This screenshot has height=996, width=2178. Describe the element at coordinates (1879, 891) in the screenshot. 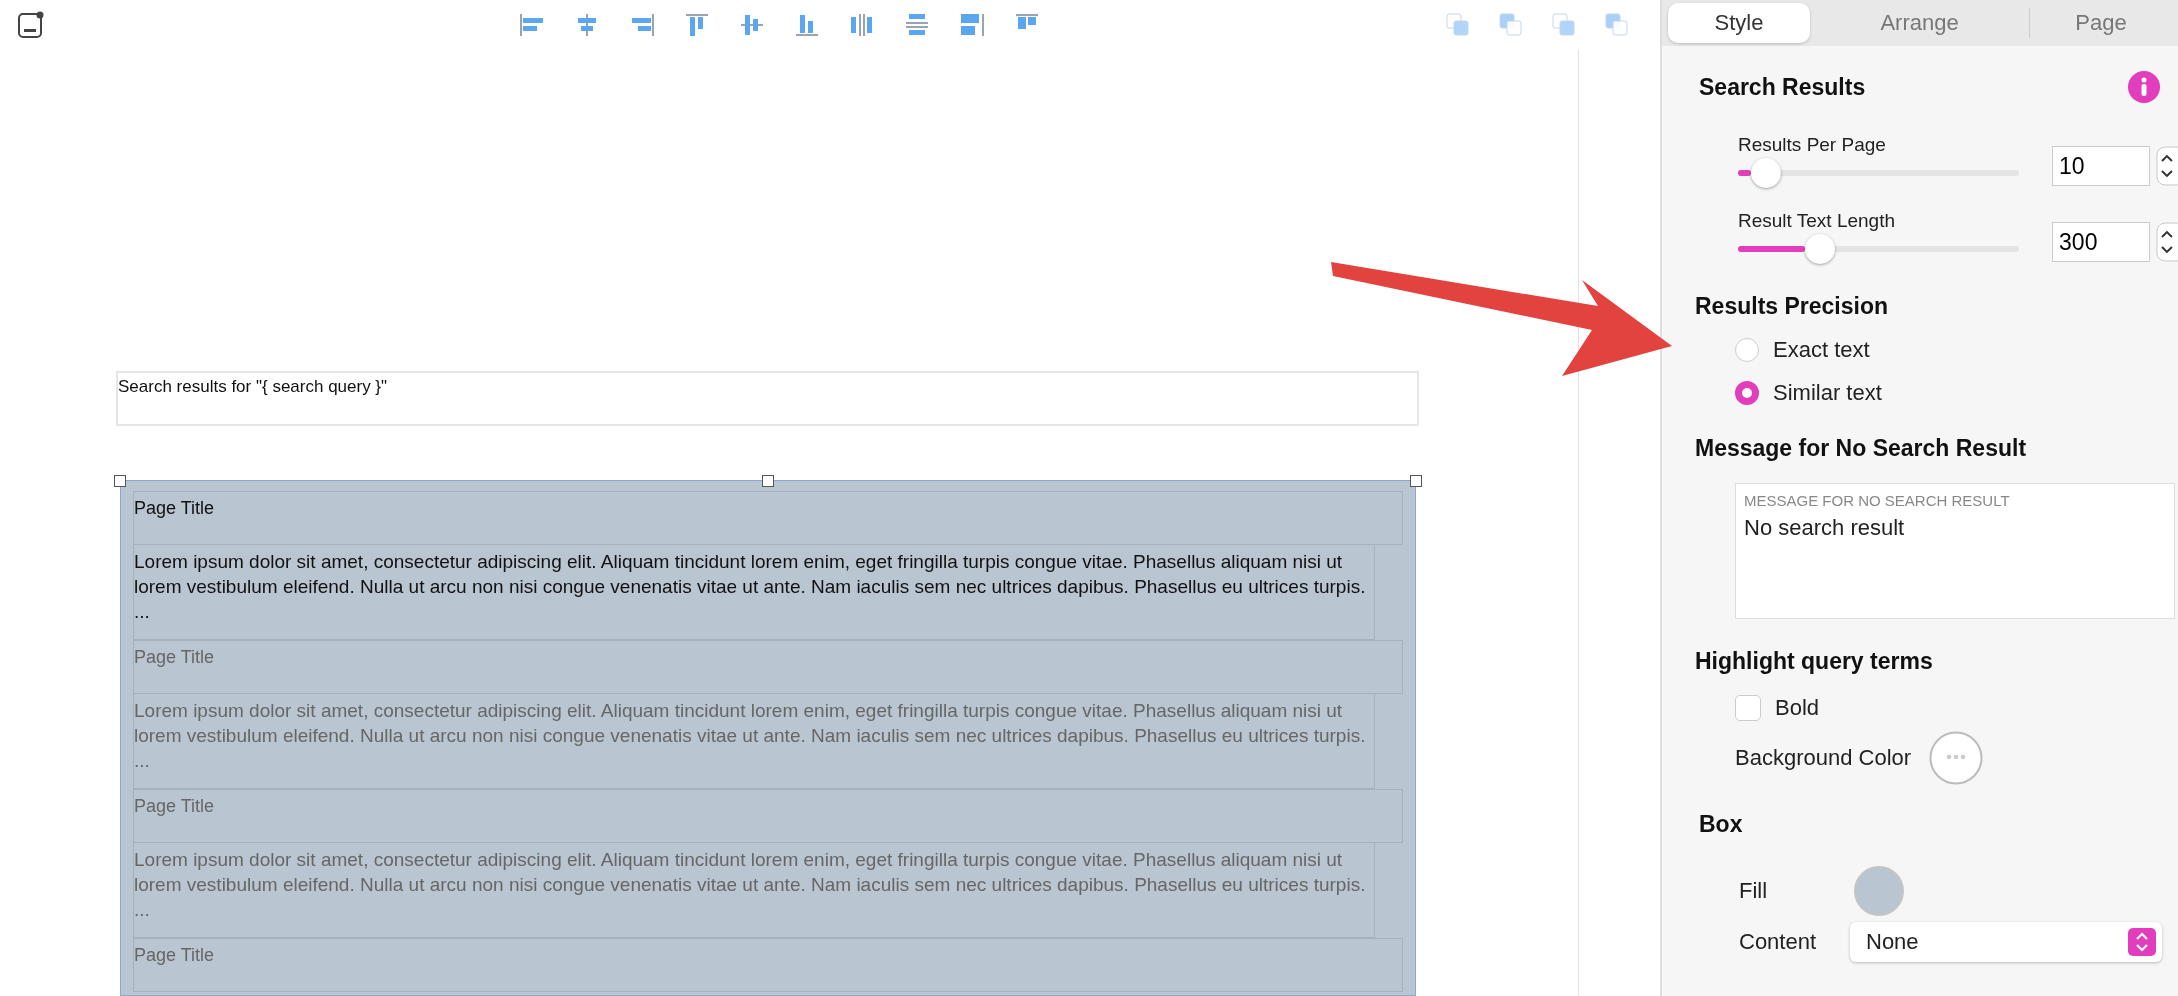

I see `fill-color-swatch` at that location.